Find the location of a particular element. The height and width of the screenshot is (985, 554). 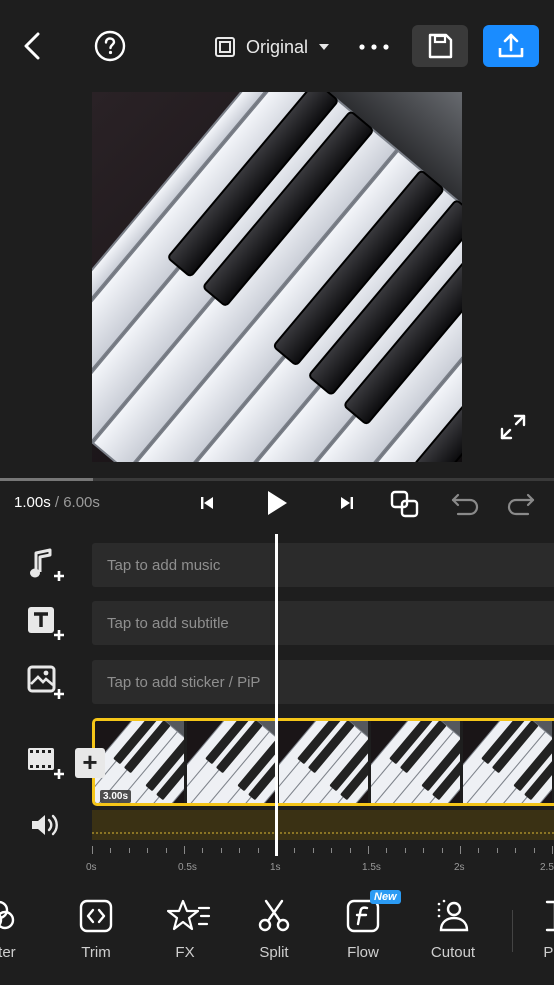

keyframe-icon is located at coordinates (405, 504).